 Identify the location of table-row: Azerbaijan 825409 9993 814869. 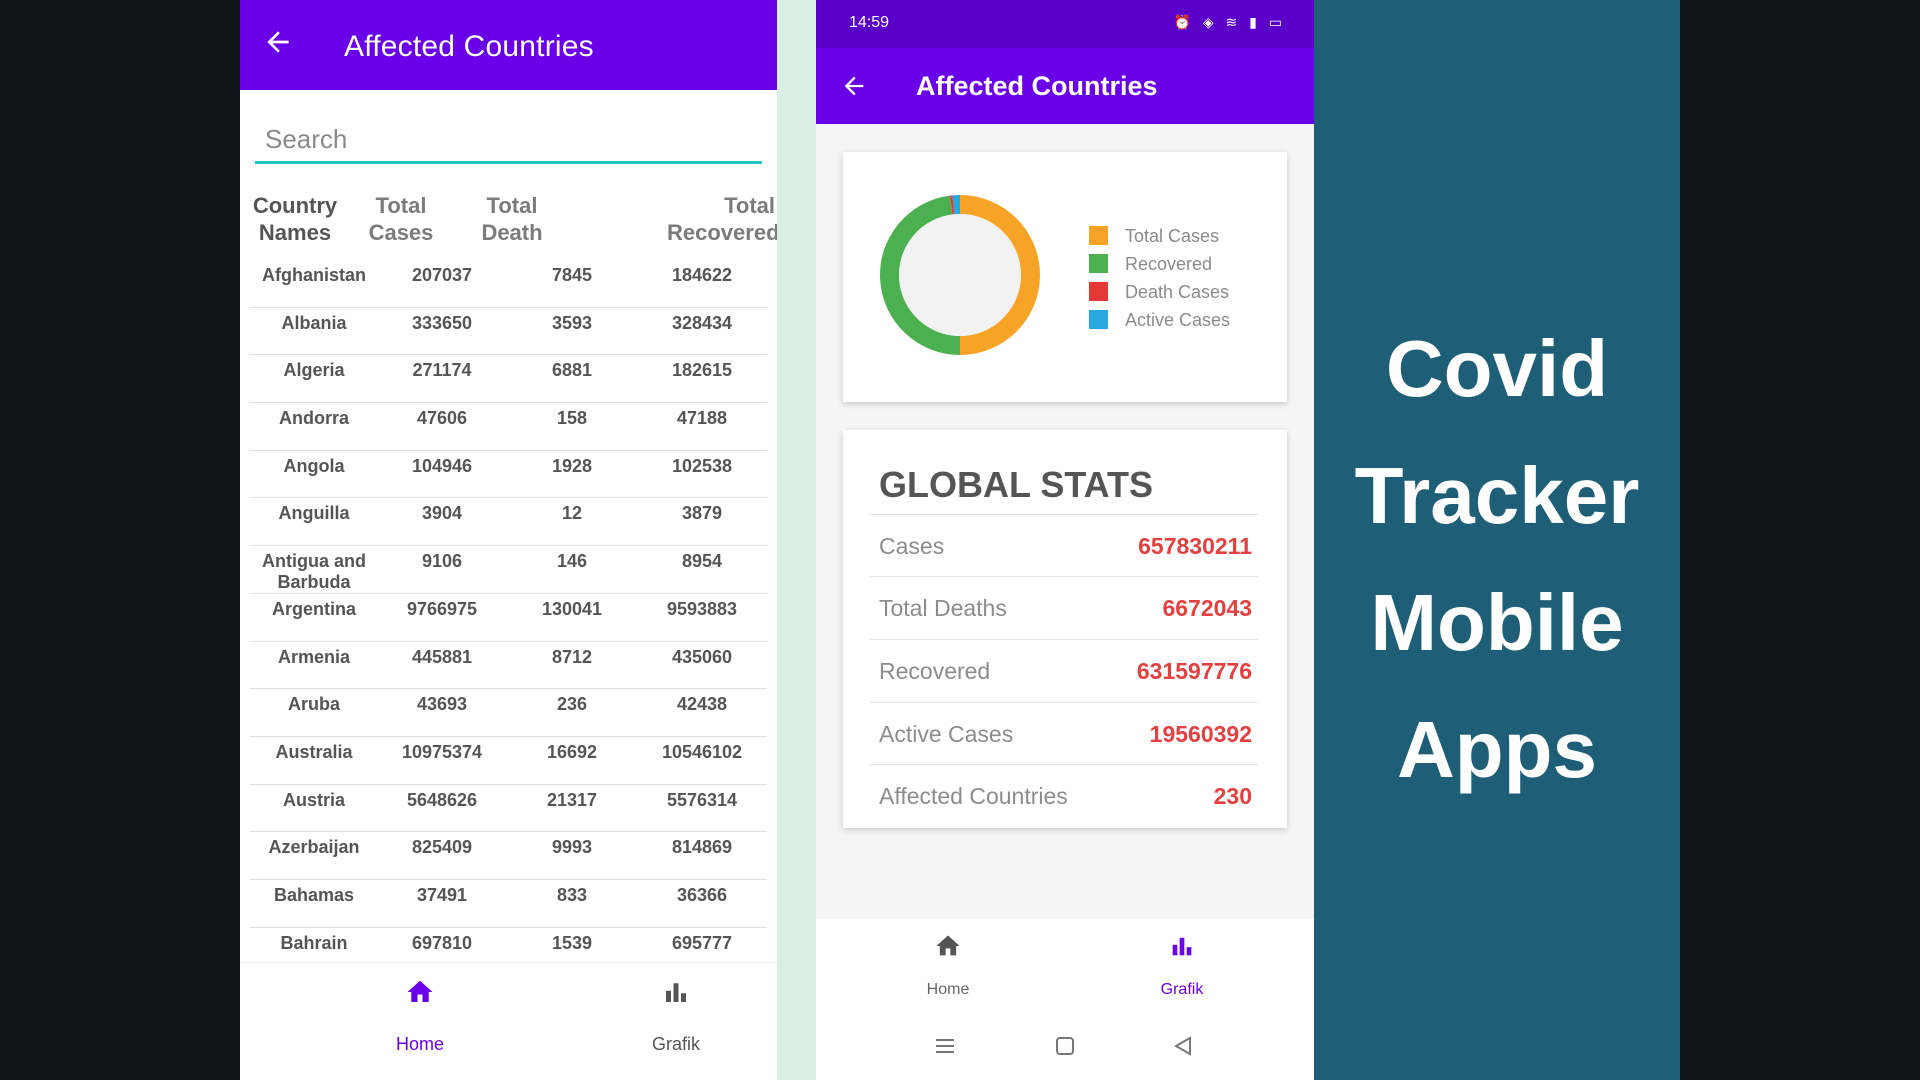
(508, 856).